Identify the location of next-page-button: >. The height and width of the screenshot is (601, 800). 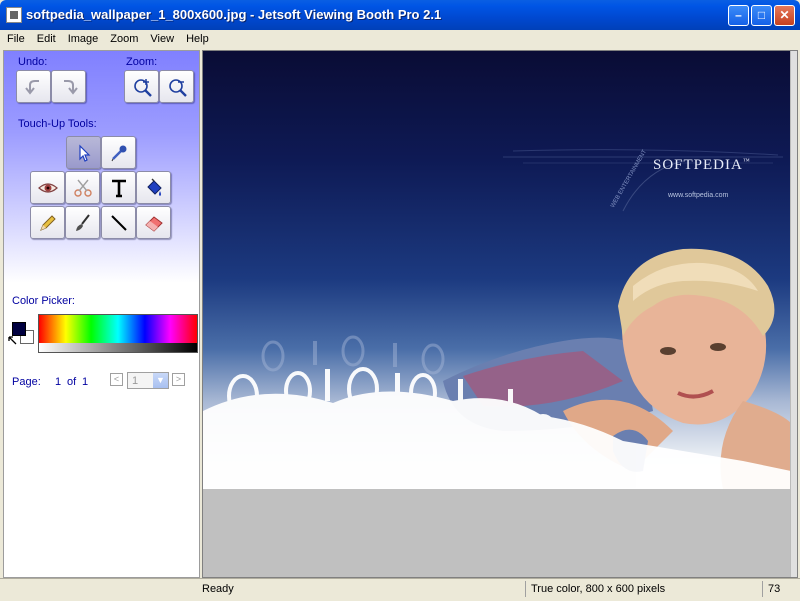
(178, 379).